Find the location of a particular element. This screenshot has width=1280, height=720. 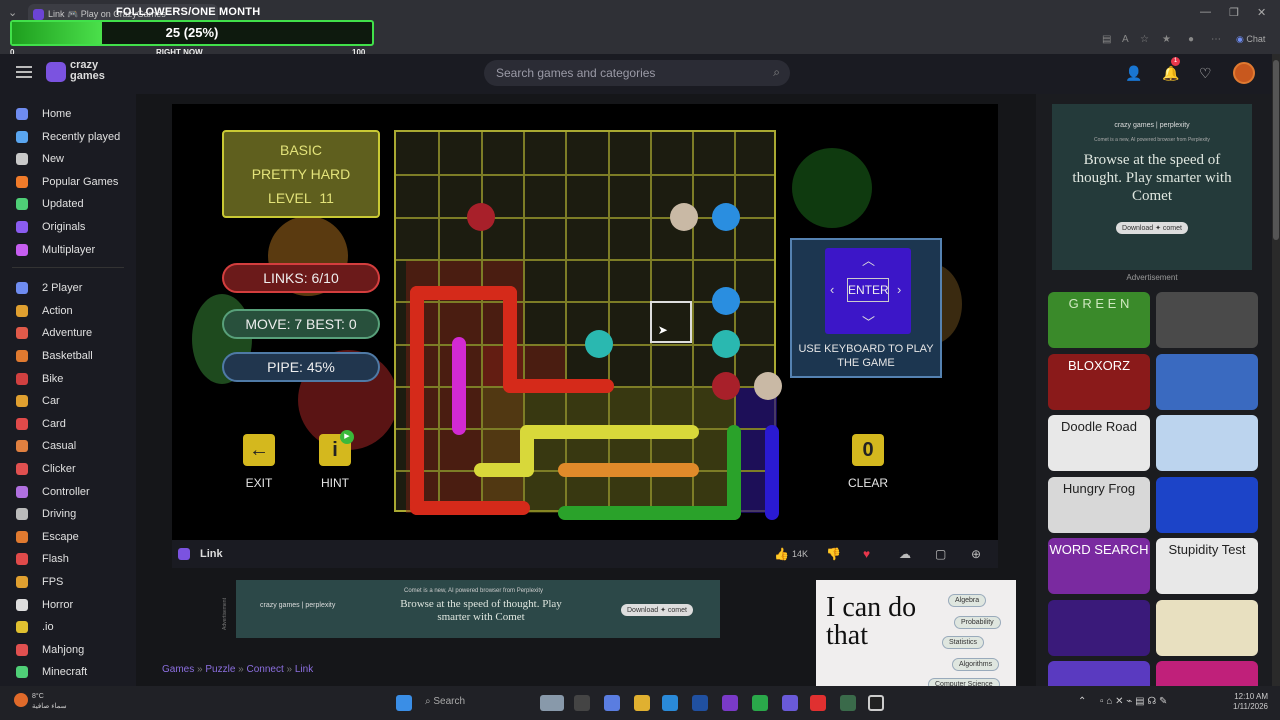

app2-icon is located at coordinates (848, 703).